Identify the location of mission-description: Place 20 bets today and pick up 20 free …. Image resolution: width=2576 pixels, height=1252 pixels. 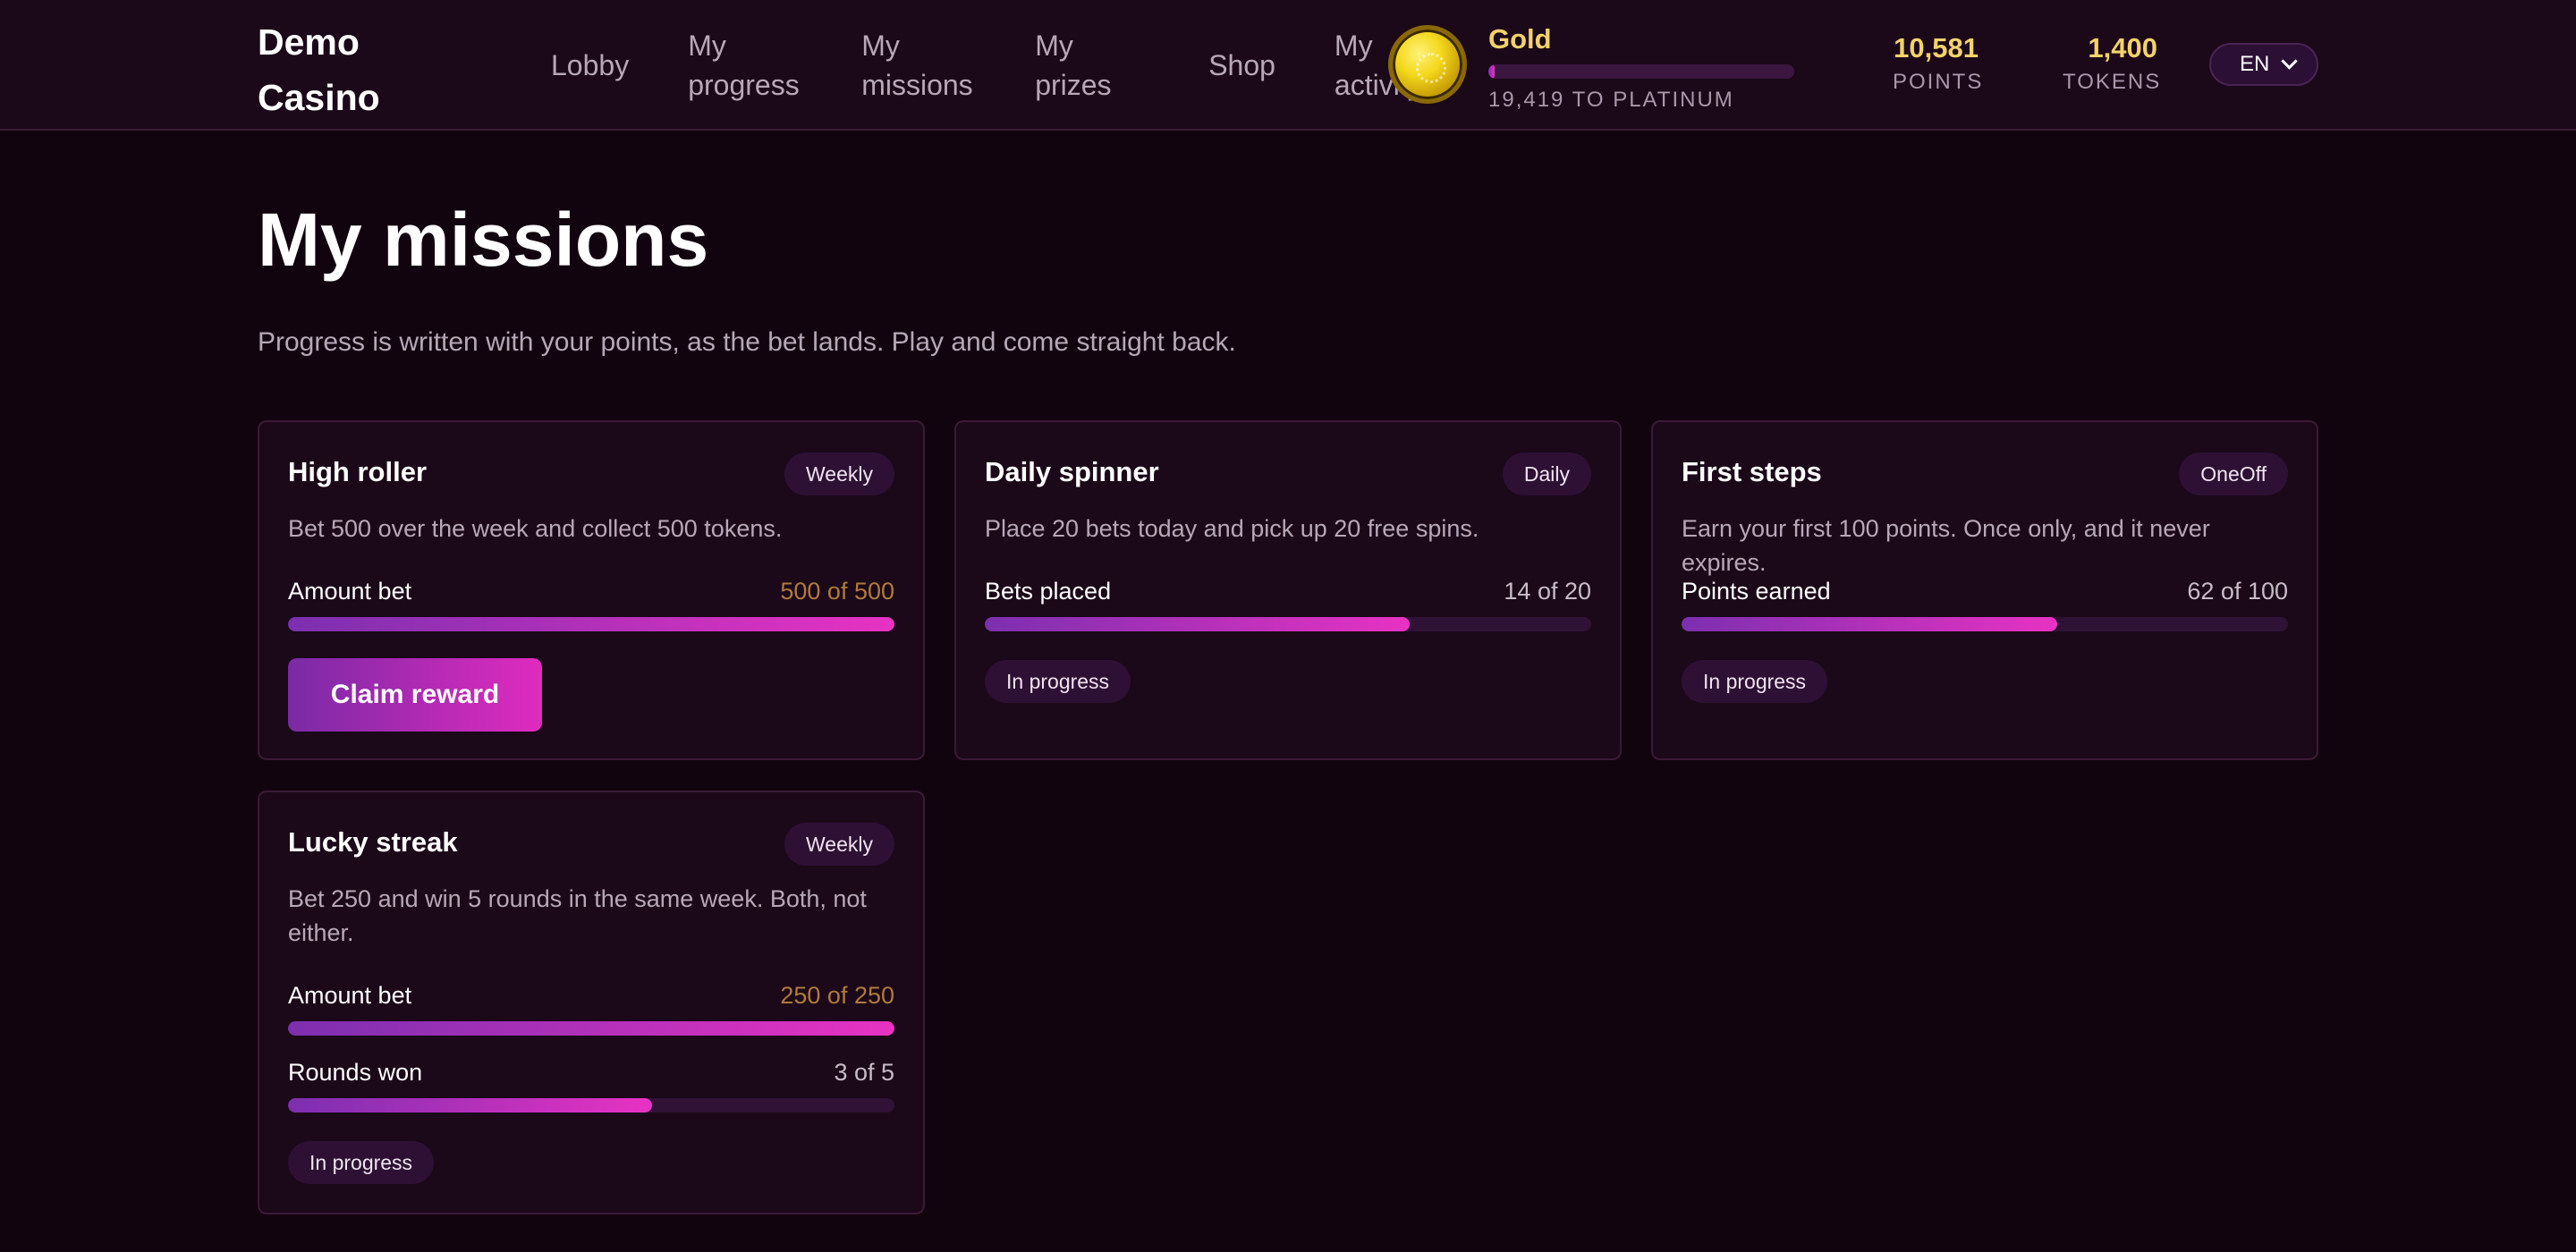
(1232, 528).